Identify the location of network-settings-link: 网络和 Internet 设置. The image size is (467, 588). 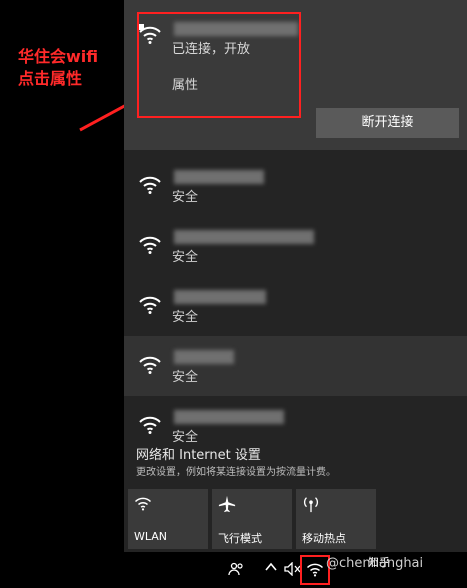
(198, 453).